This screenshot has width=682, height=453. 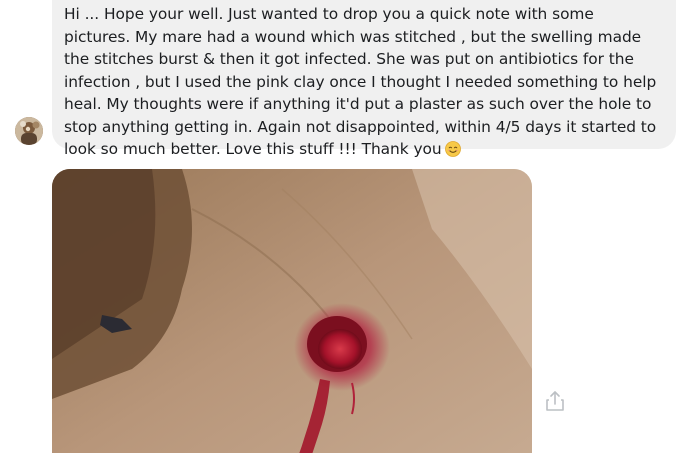 I want to click on sender-avatar, so click(x=29, y=131).